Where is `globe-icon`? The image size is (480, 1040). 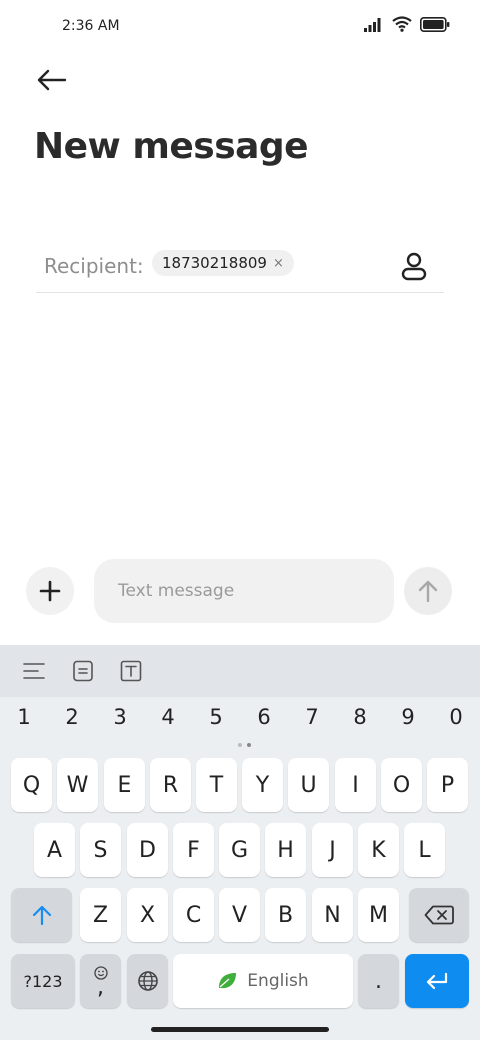 globe-icon is located at coordinates (147, 981).